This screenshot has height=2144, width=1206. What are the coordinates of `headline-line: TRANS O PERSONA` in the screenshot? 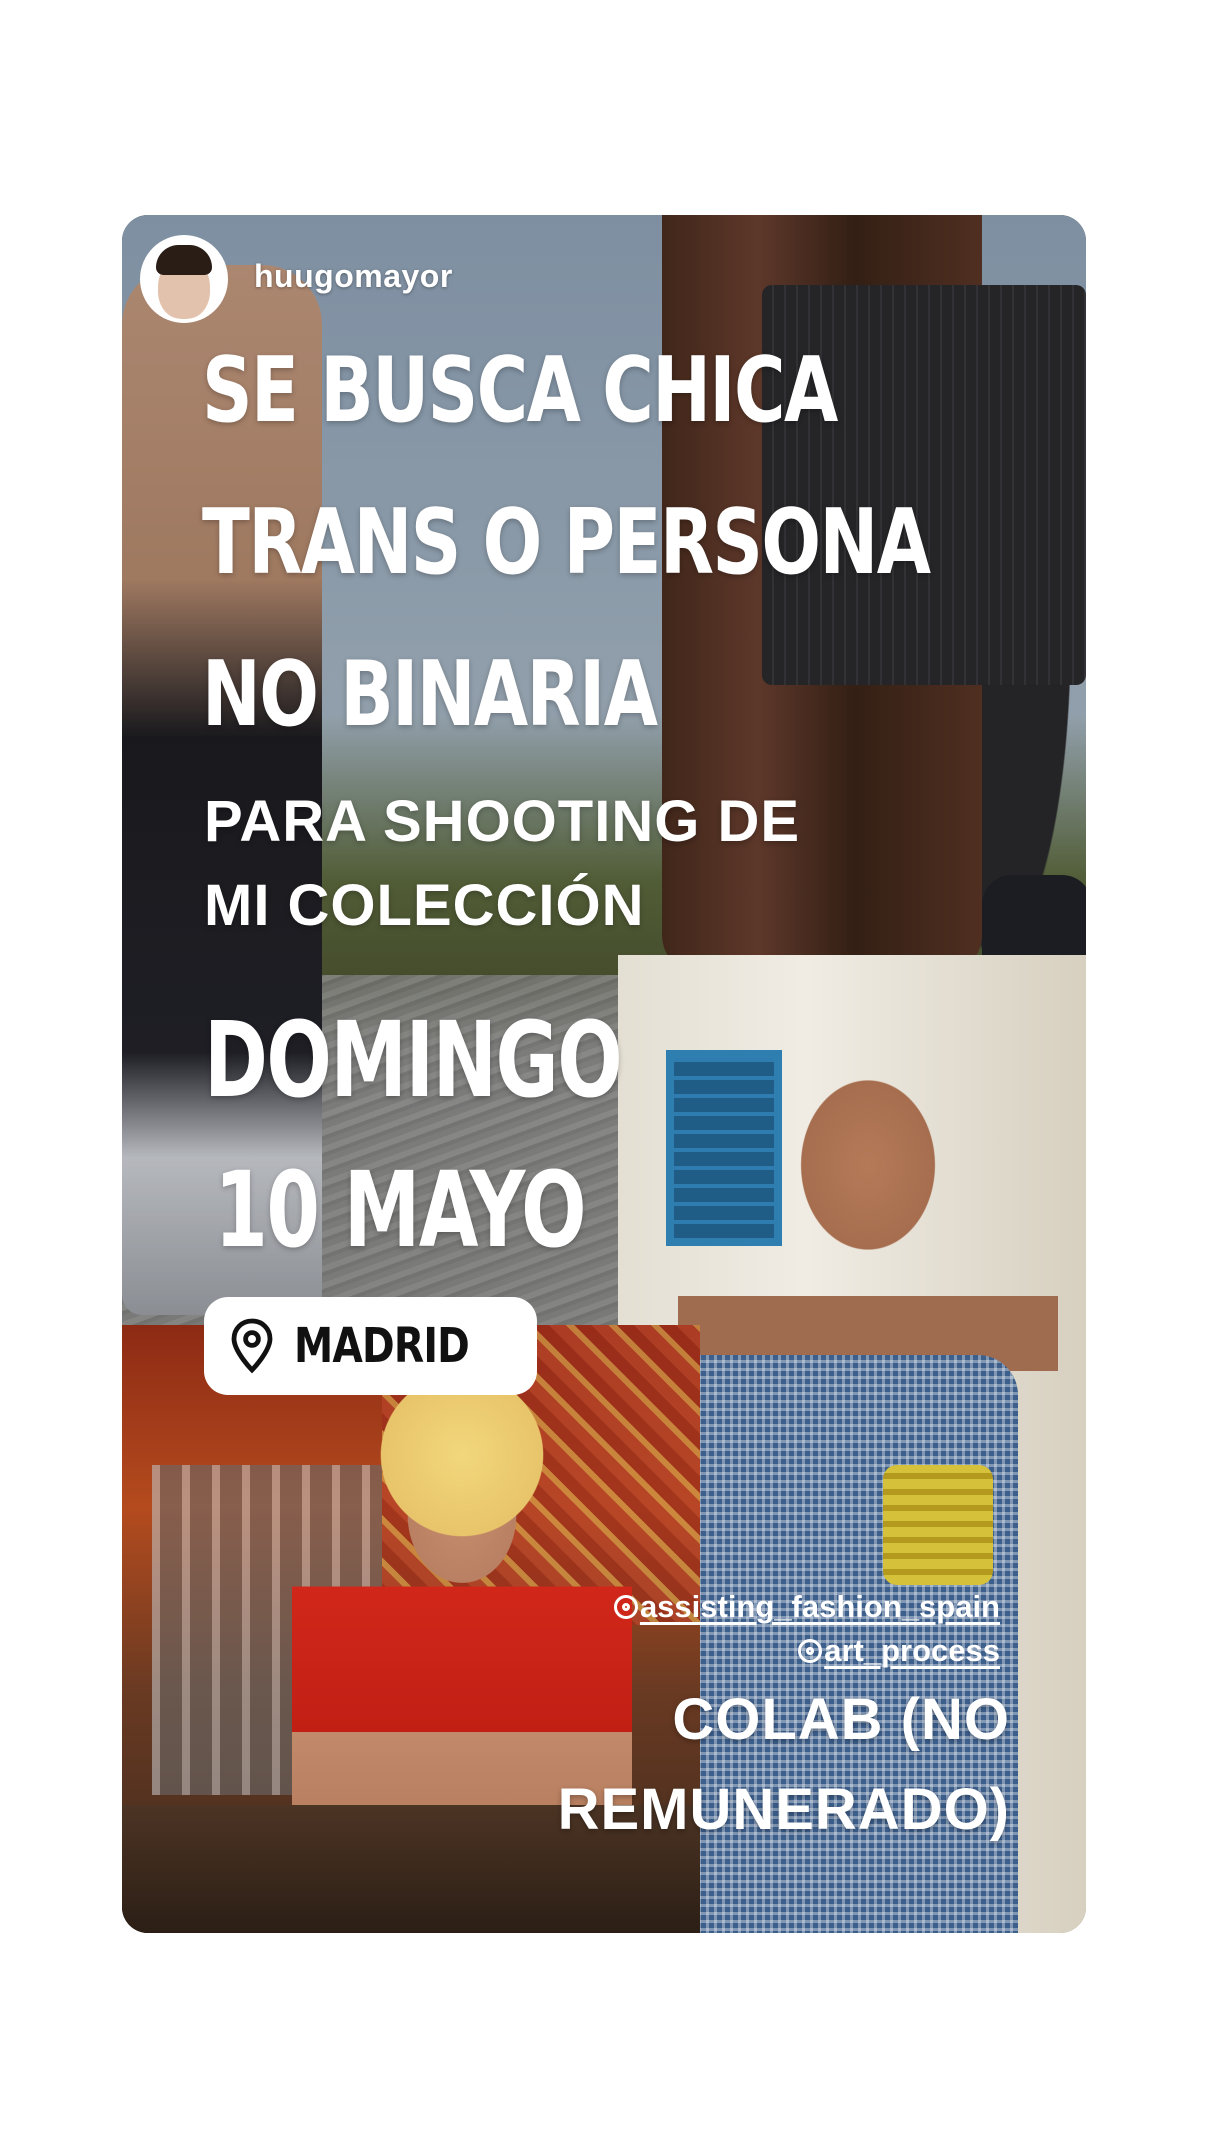 It's located at (566, 542).